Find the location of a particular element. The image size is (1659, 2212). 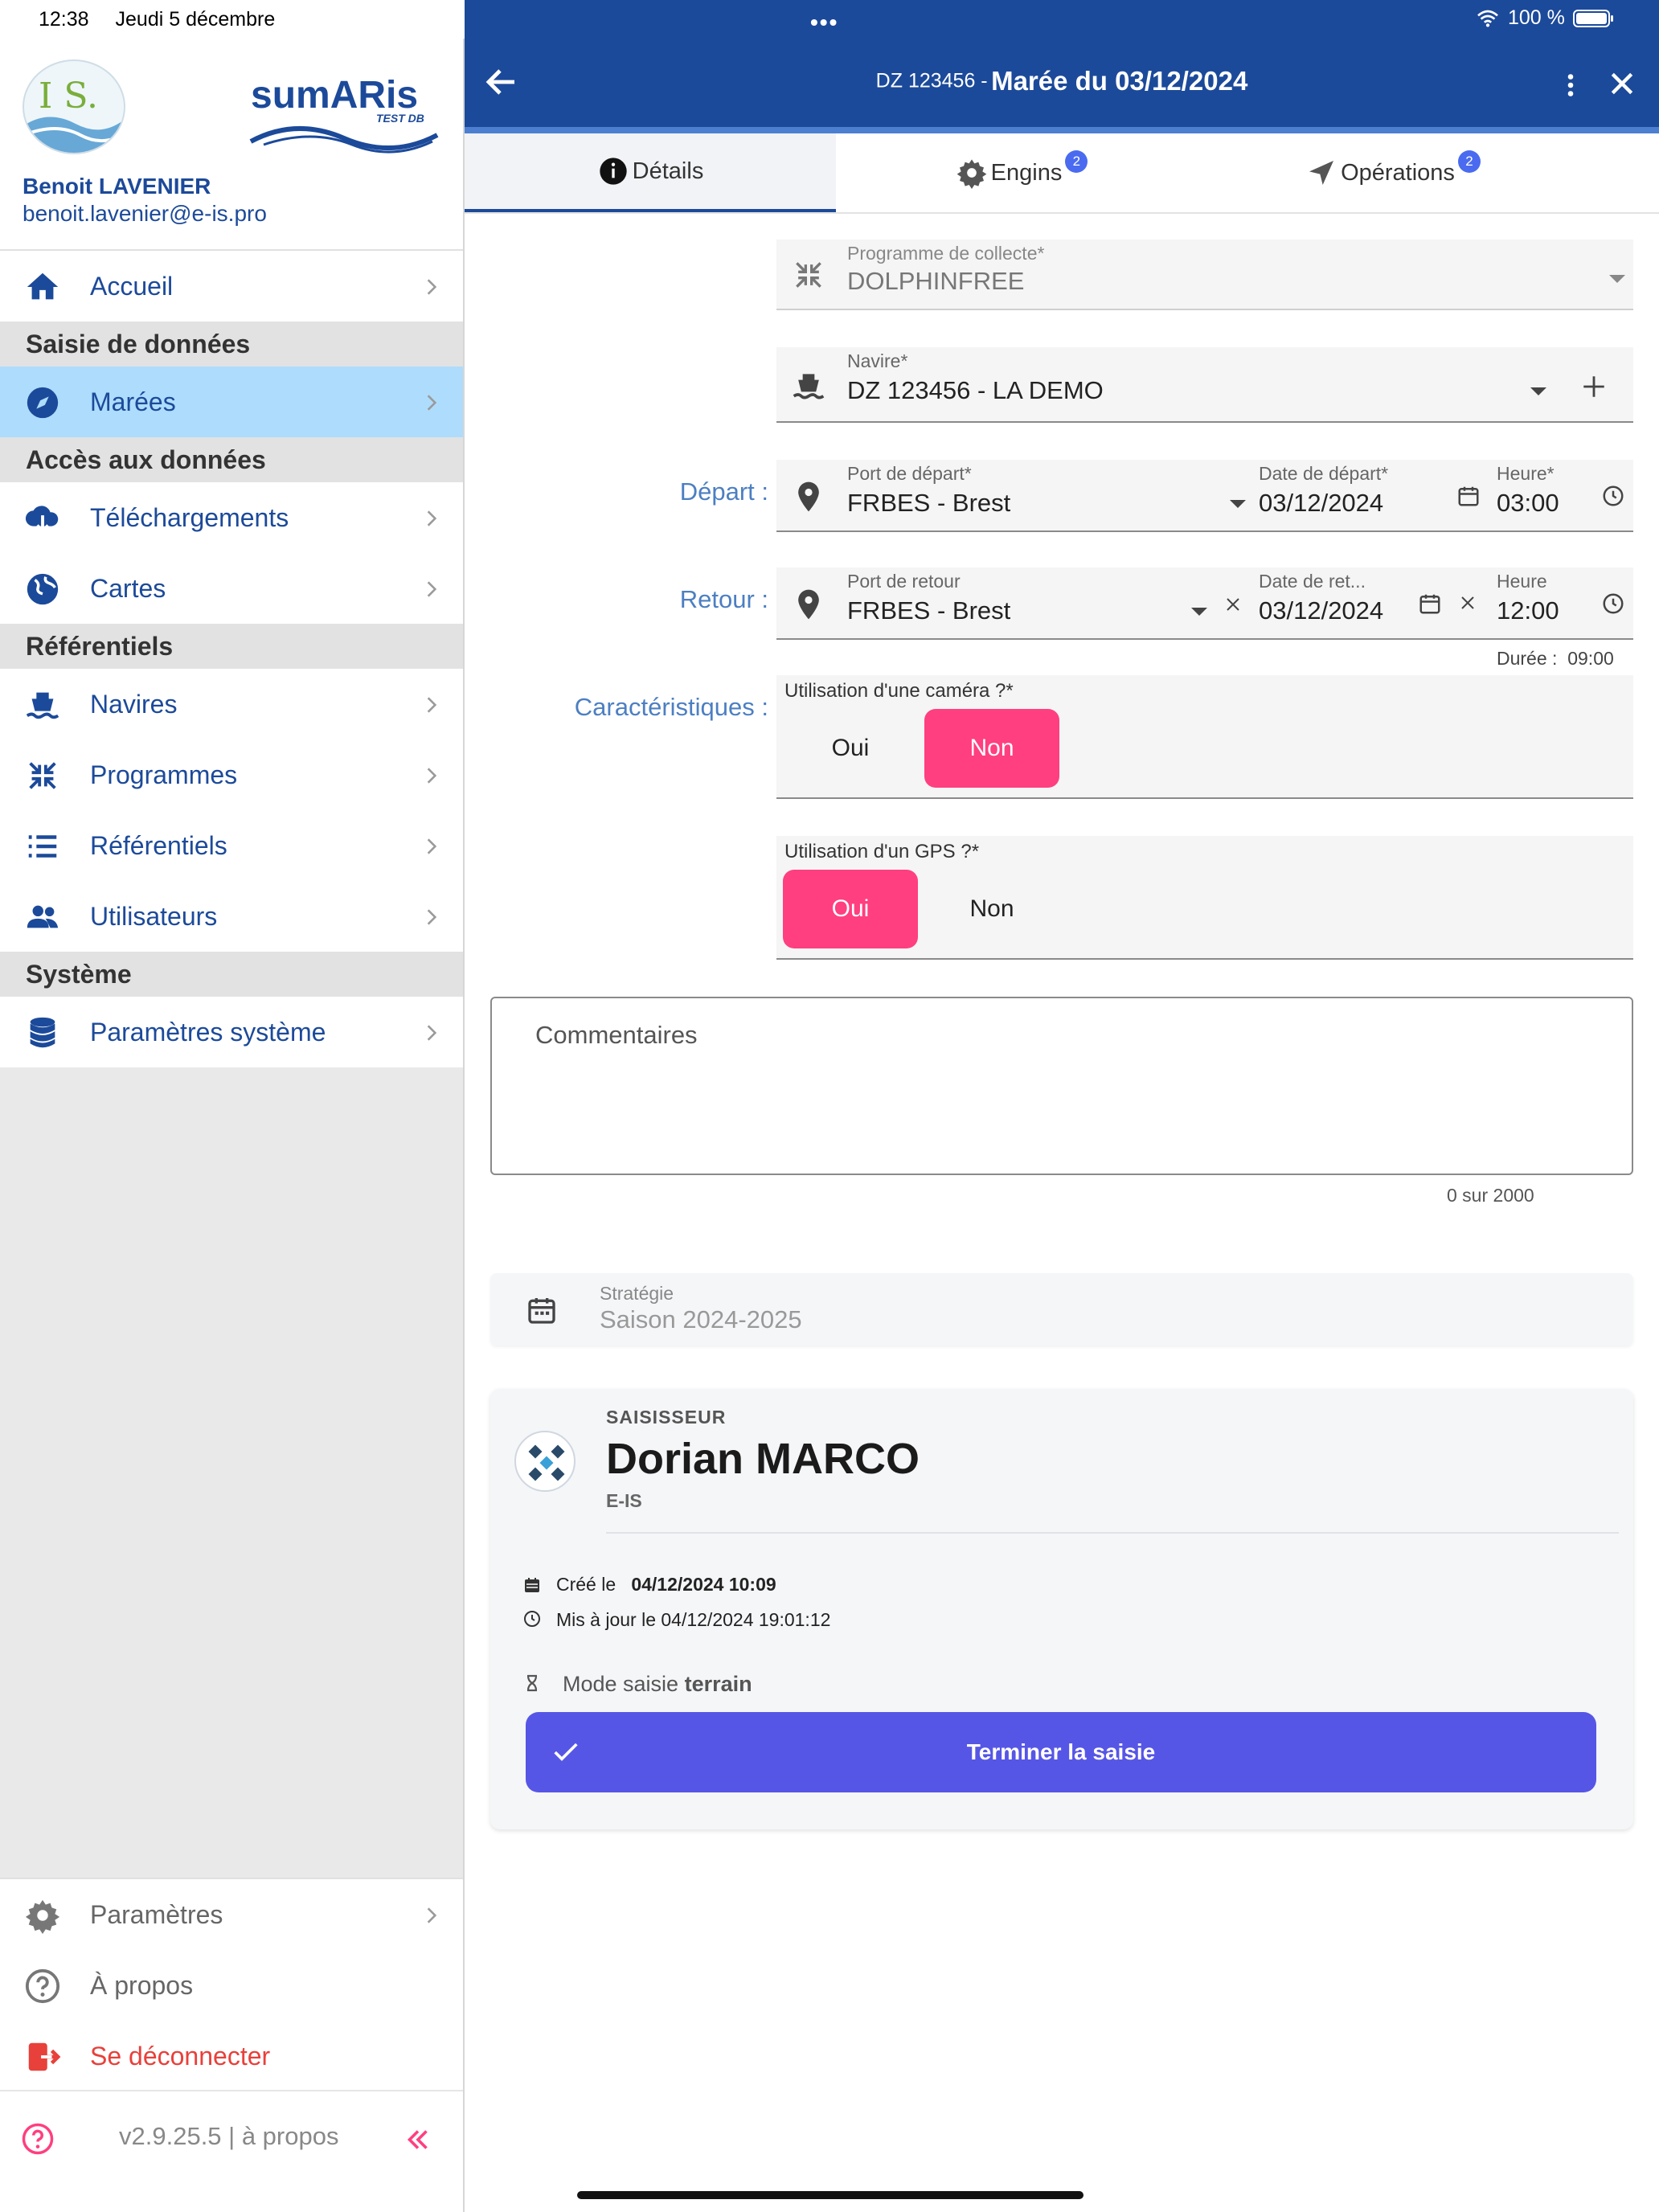

close-icon is located at coordinates (1622, 84).